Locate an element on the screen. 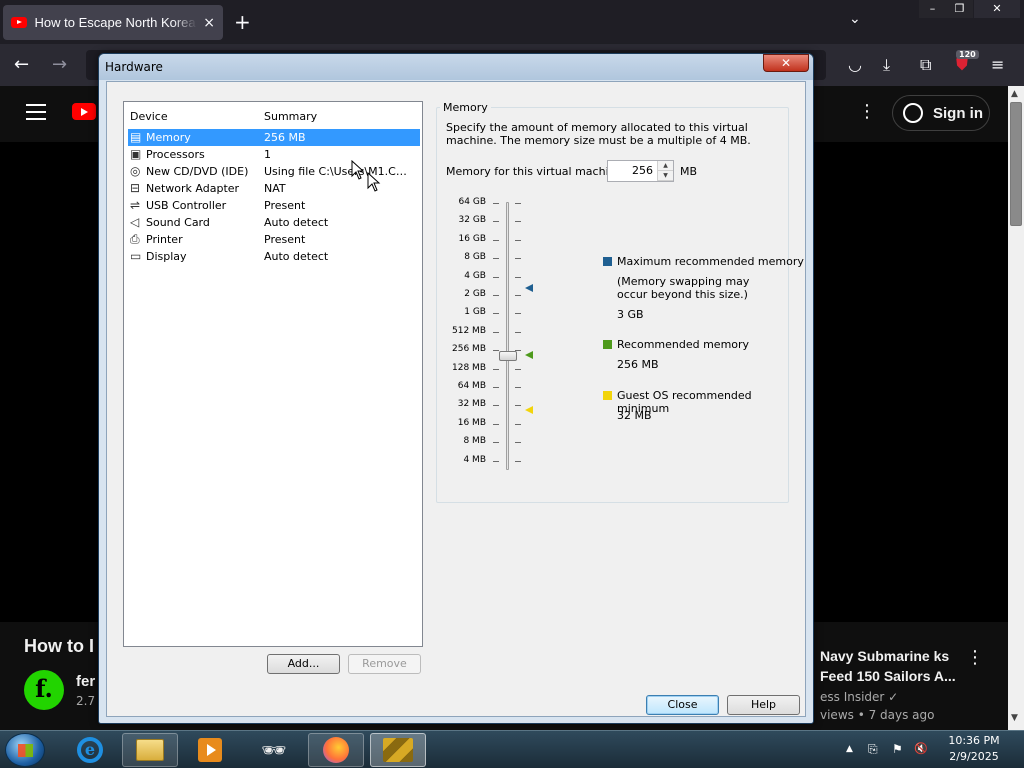 Image resolution: width=1024 pixels, height=768 pixels. summary-column-header: Summary is located at coordinates (290, 116).